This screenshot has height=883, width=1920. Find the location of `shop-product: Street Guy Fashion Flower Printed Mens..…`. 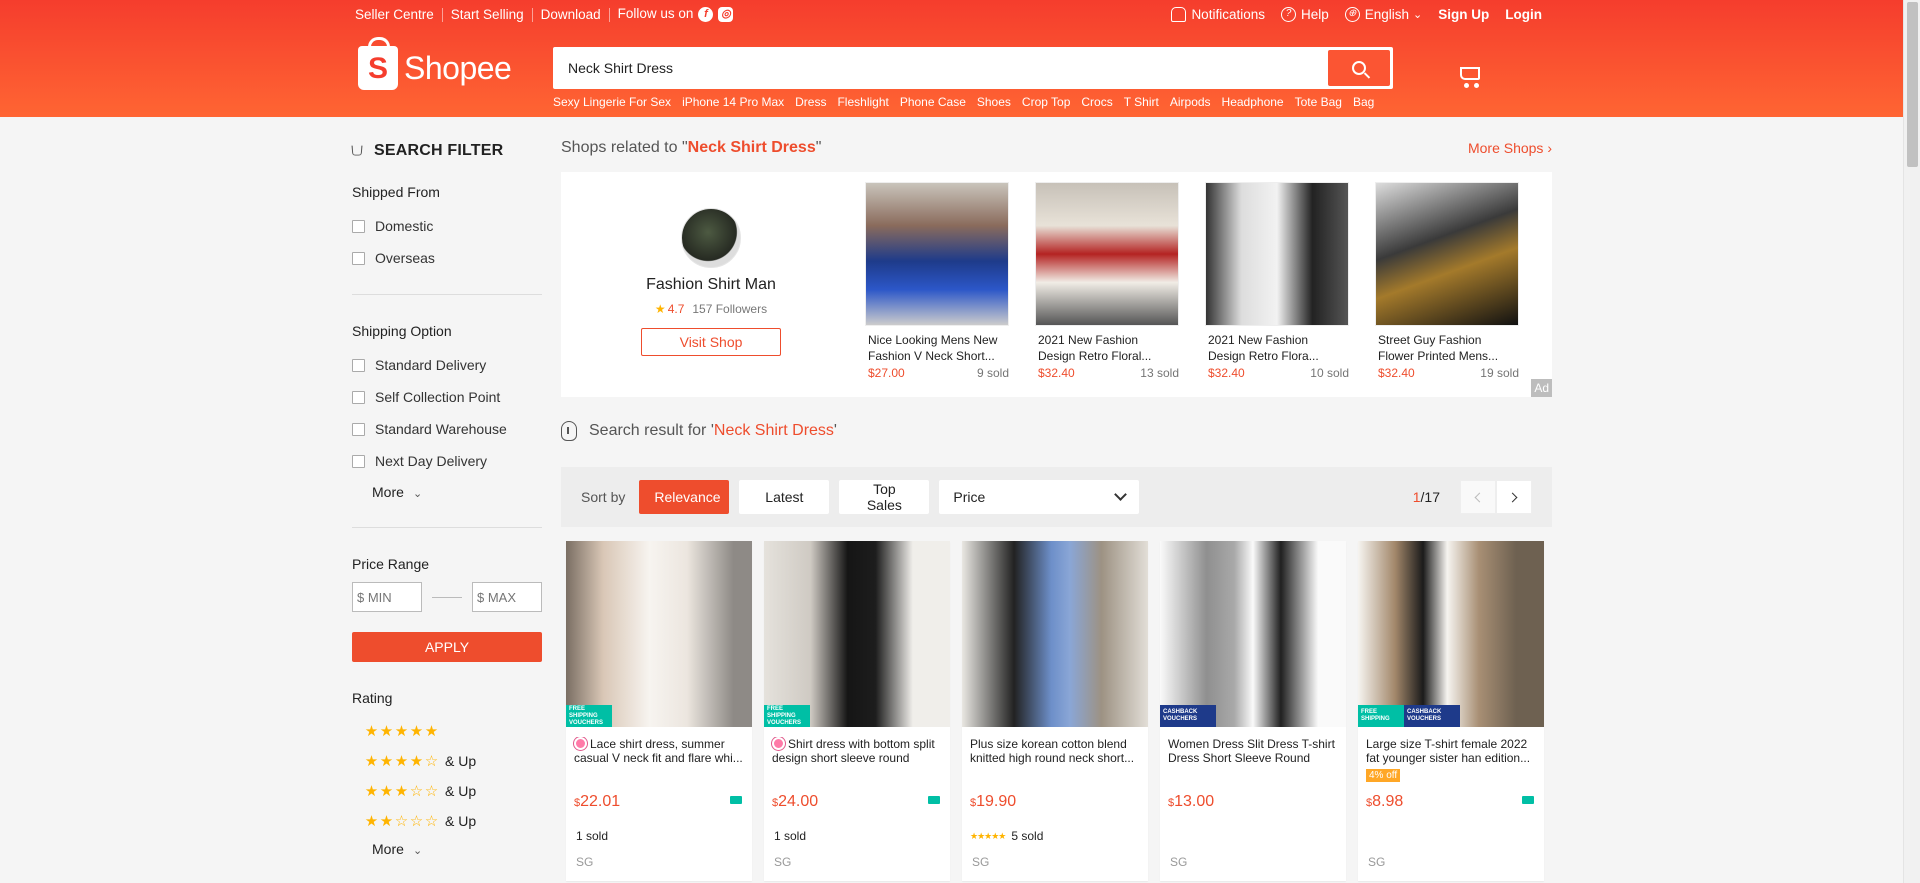

shop-product: Street Guy Fashion Flower Printed Mens..… is located at coordinates (1450, 284).